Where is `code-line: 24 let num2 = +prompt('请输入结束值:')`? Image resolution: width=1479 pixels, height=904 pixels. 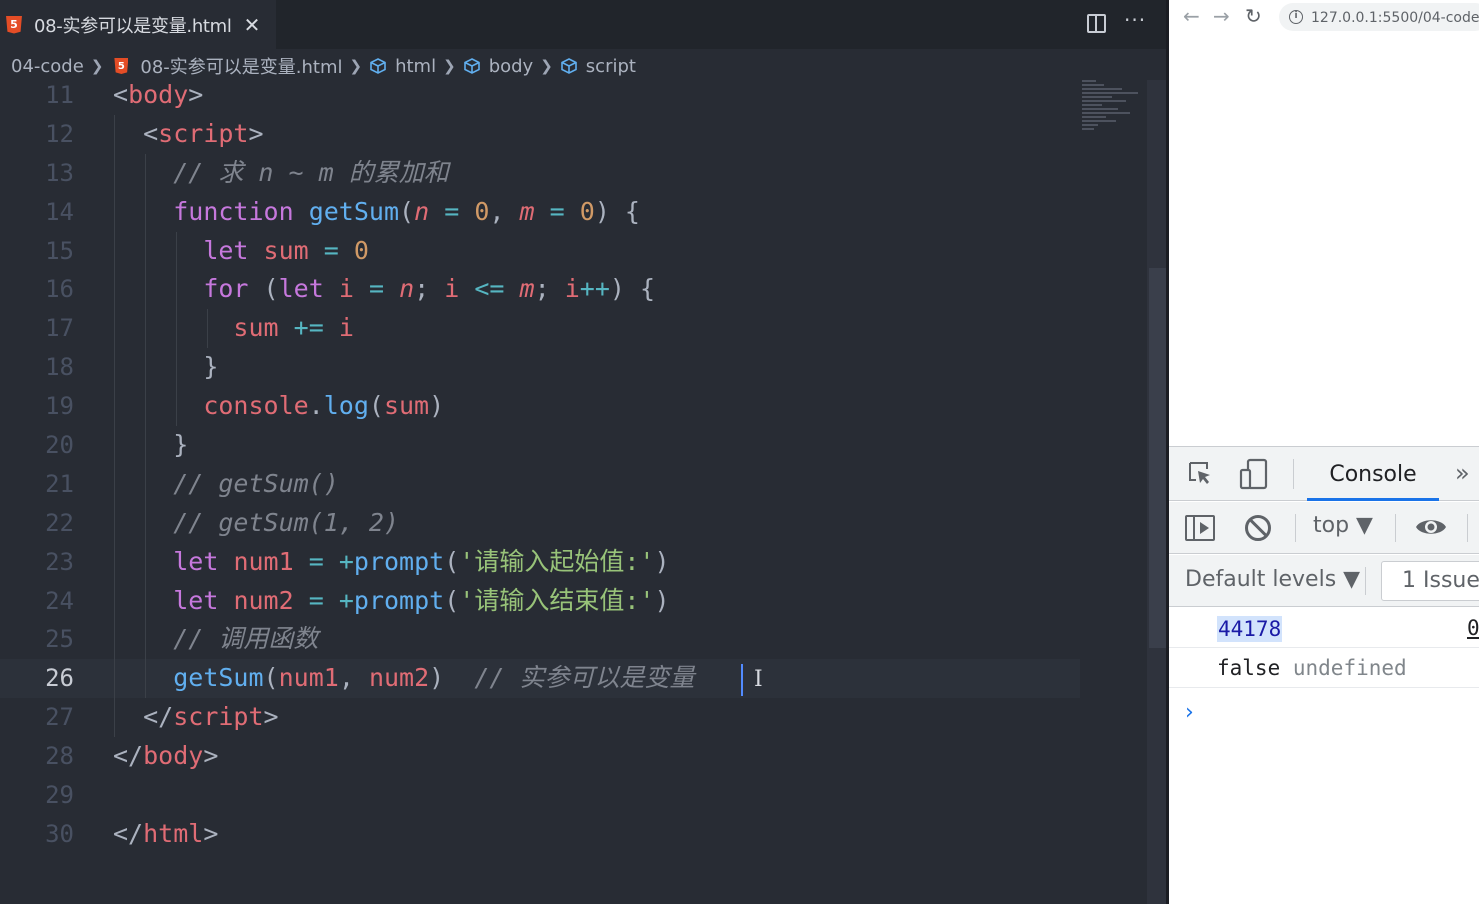
code-line: 24 let num2 = +prompt('请输入结束值:') is located at coordinates (540, 601).